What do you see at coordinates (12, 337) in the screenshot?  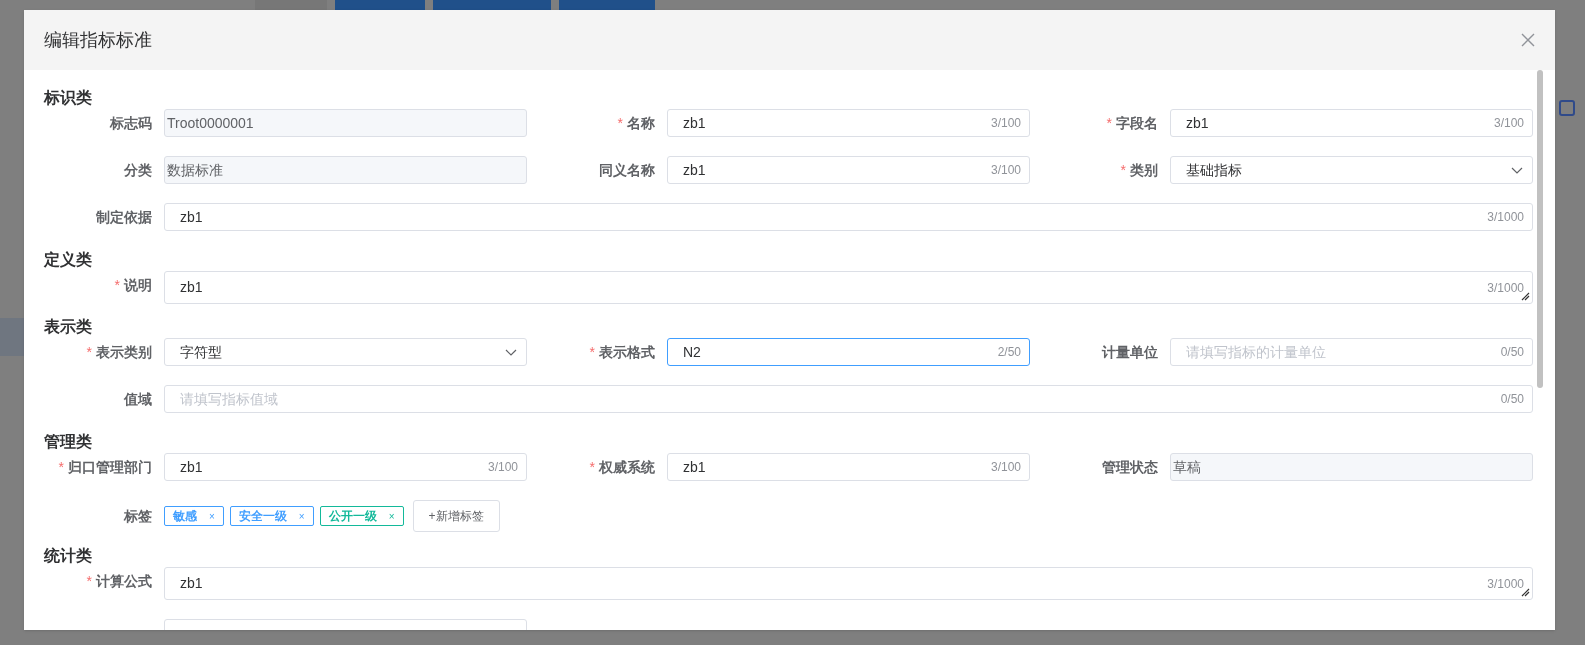 I see `background-panel` at bounding box center [12, 337].